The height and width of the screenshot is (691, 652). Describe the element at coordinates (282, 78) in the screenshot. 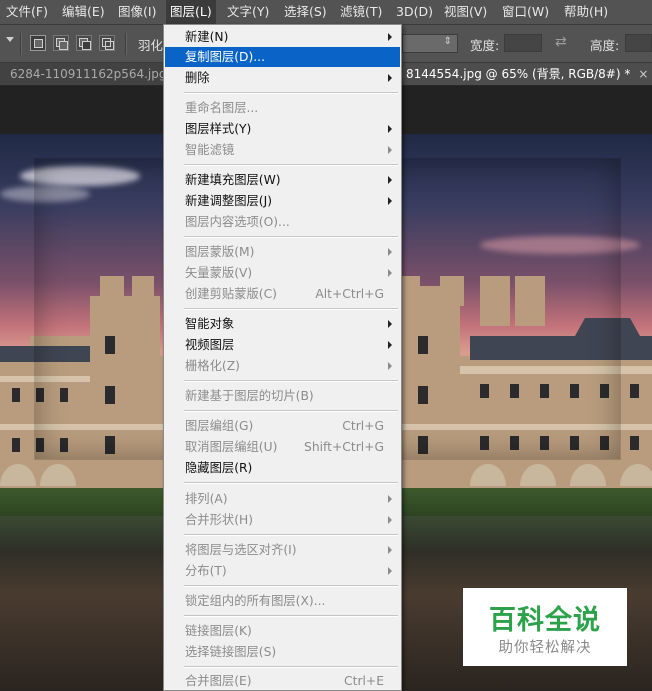

I see `menu-item-delete: 删除` at that location.